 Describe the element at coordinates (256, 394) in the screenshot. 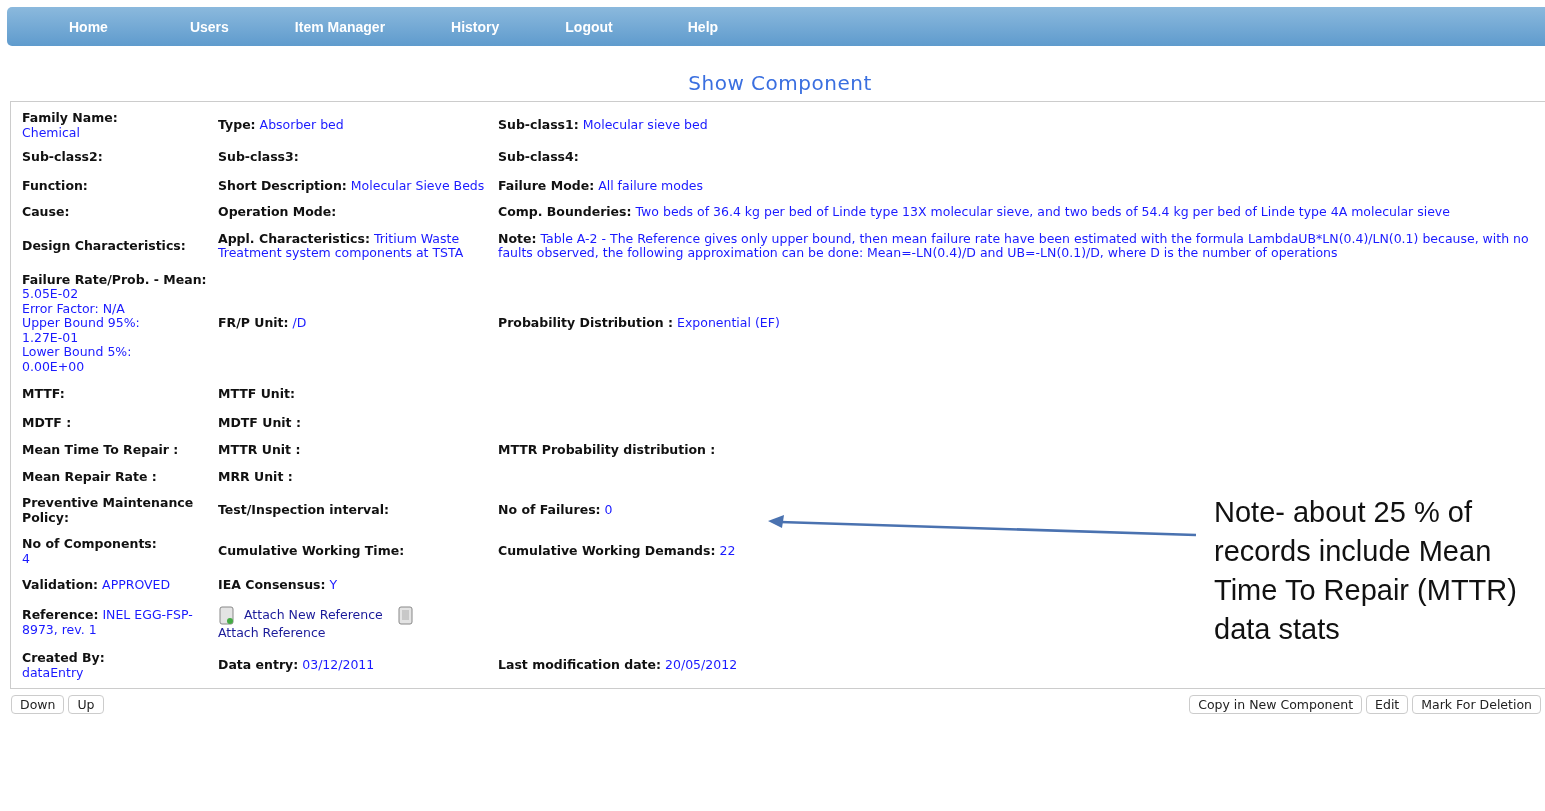

I see `field-text: MTTF Unit:` at that location.